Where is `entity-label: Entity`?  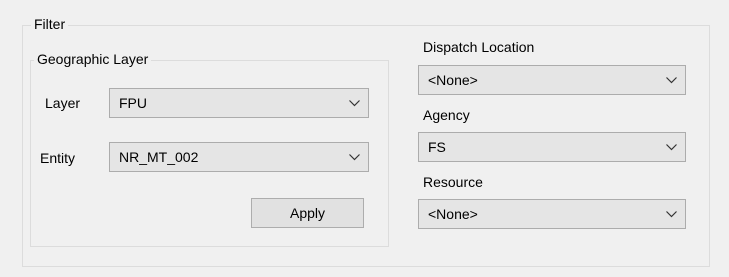 entity-label: Entity is located at coordinates (58, 158).